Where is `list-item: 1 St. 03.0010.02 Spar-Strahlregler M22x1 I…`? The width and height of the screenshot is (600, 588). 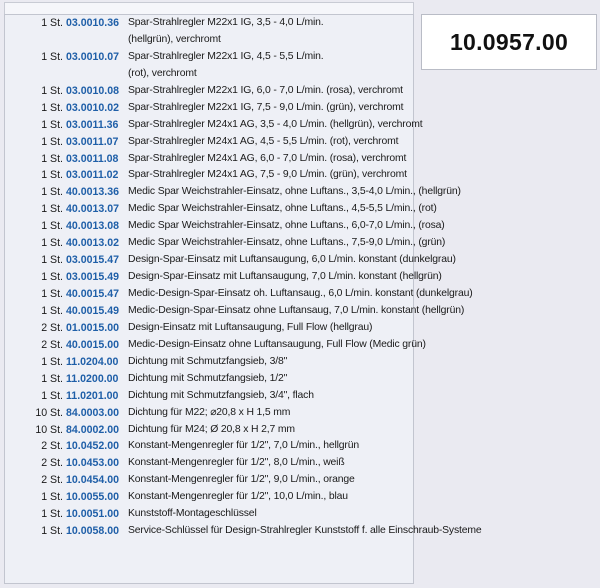
list-item: 1 St. 03.0010.02 Spar-Strahlregler M22x1 I… is located at coordinates (300, 108).